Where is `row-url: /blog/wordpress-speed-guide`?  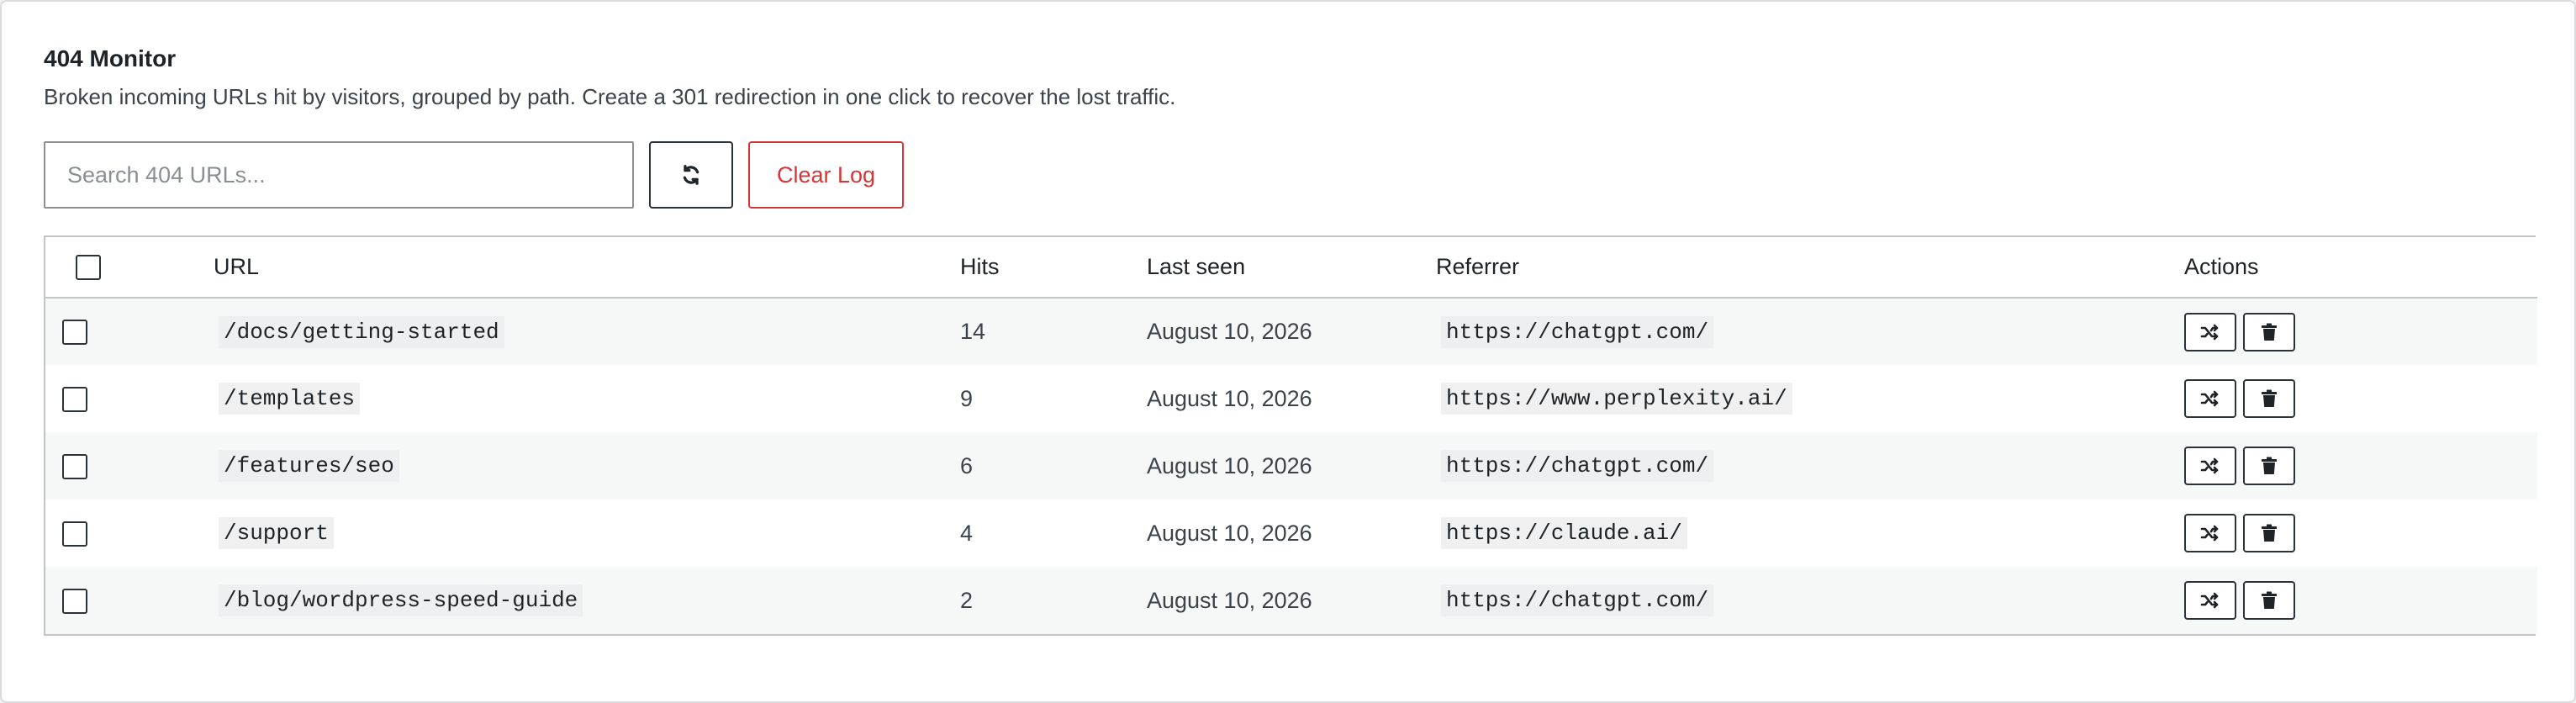
row-url: /blog/wordpress-speed-guide is located at coordinates (401, 600).